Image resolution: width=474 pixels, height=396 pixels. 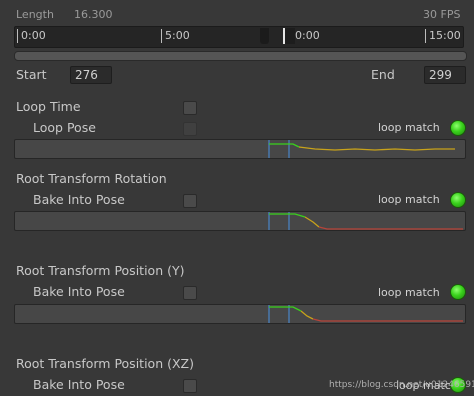 I want to click on fps-label: 30 FPS, so click(x=442, y=14).